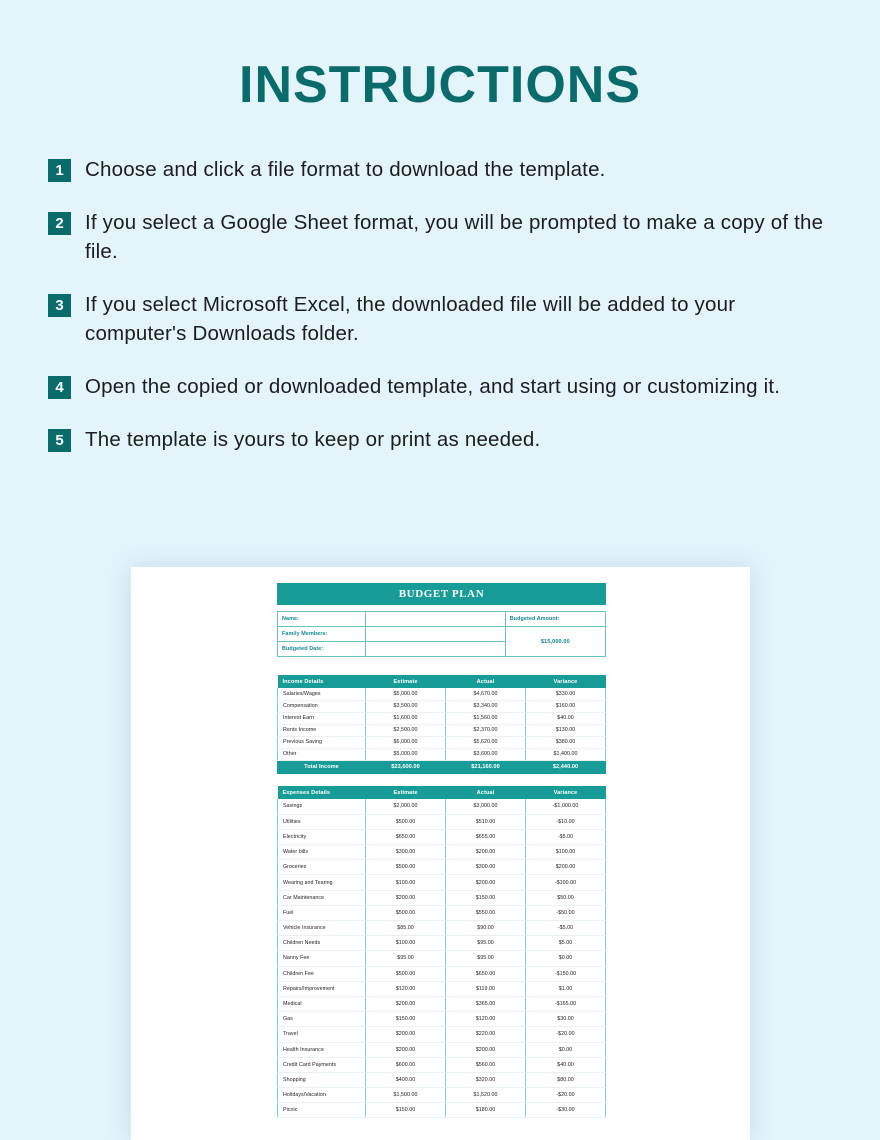 The width and height of the screenshot is (880, 1140). Describe the element at coordinates (435, 649) in the screenshot. I see `budgeted-date-value` at that location.